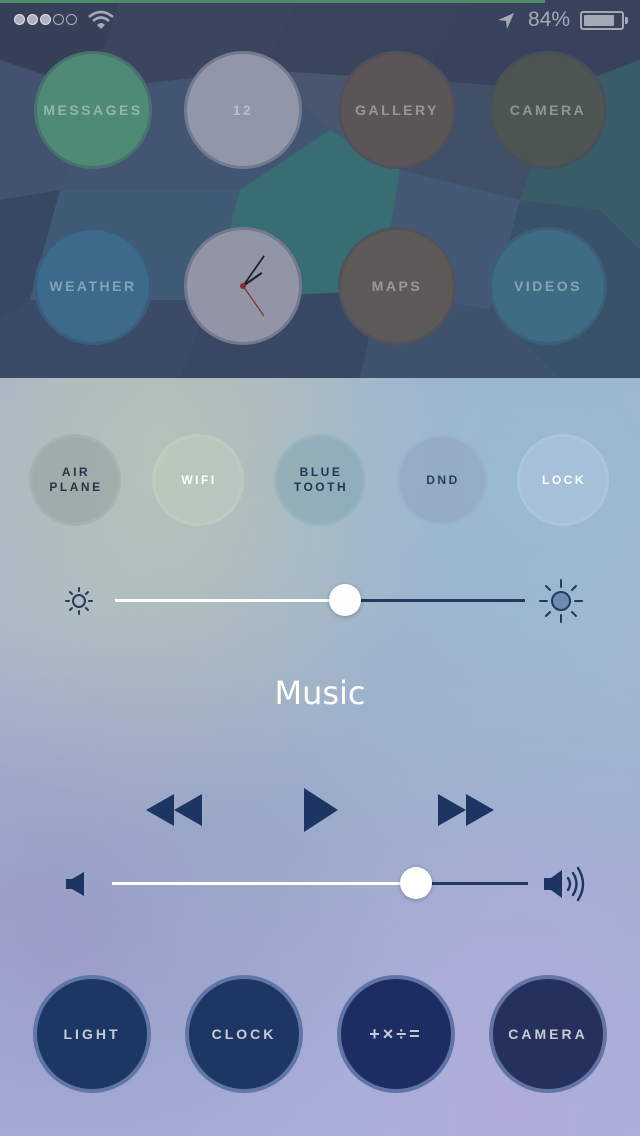  What do you see at coordinates (564, 884) in the screenshot?
I see `volume-high-icon` at bounding box center [564, 884].